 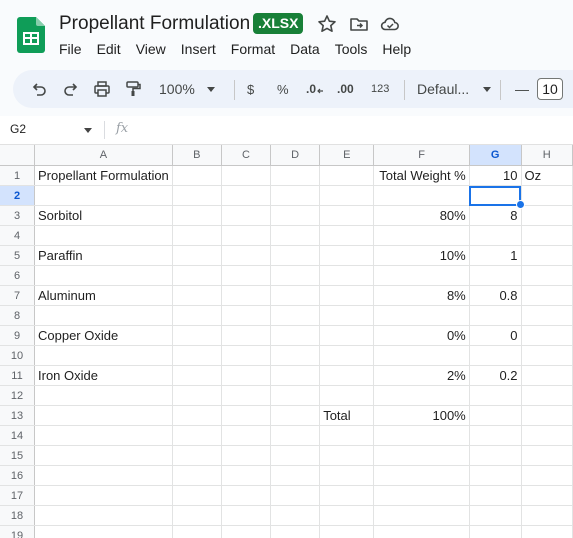 I want to click on cell-e6, so click(x=347, y=275).